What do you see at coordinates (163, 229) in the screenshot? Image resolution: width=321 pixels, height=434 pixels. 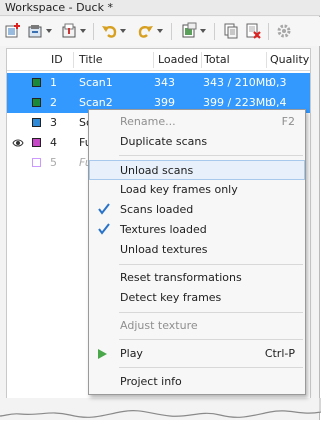 I see `menu-item-label: Textures loaded` at bounding box center [163, 229].